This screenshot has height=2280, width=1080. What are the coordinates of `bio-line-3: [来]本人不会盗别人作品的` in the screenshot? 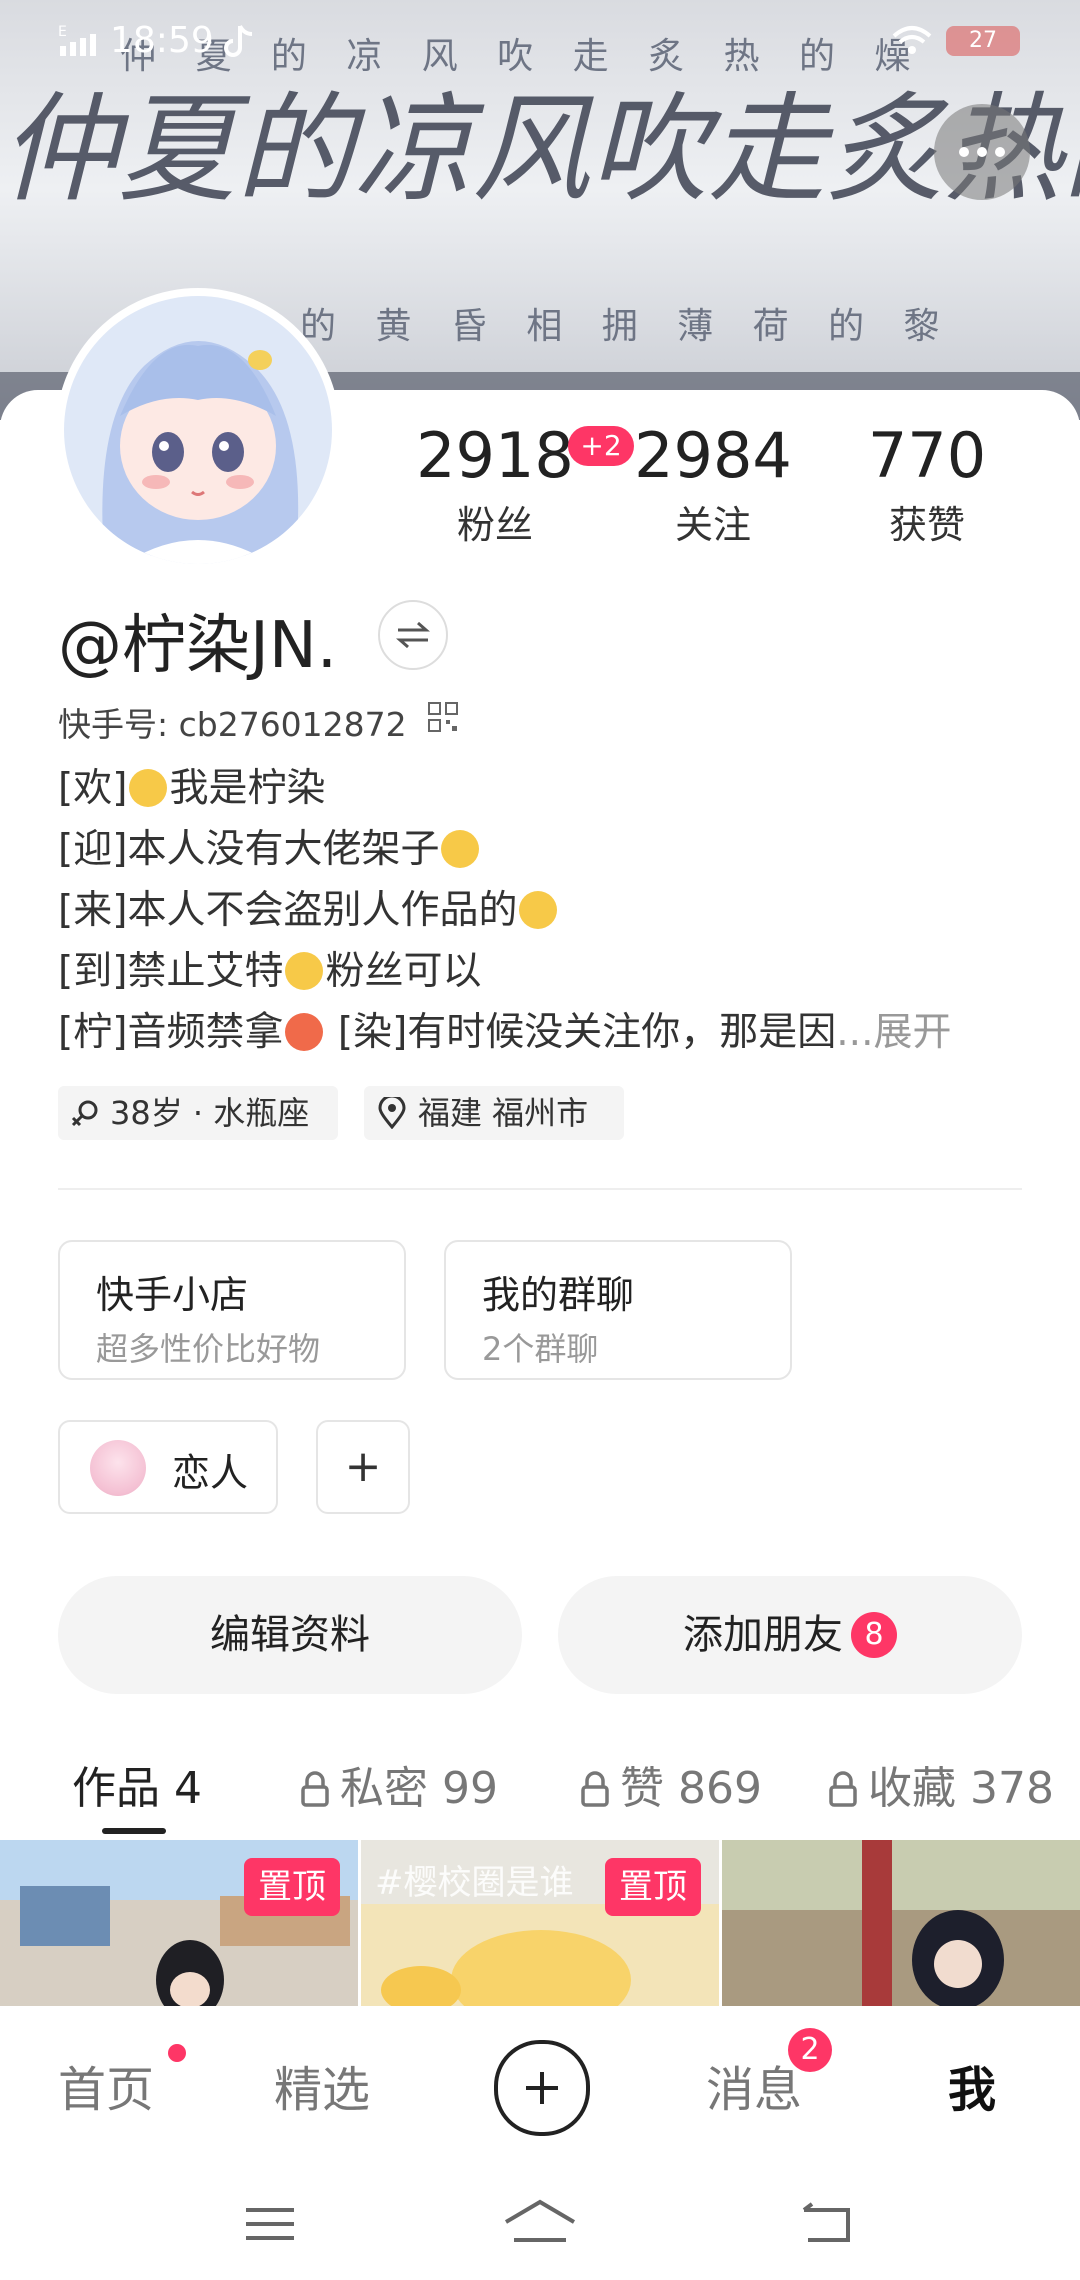 It's located at (548, 910).